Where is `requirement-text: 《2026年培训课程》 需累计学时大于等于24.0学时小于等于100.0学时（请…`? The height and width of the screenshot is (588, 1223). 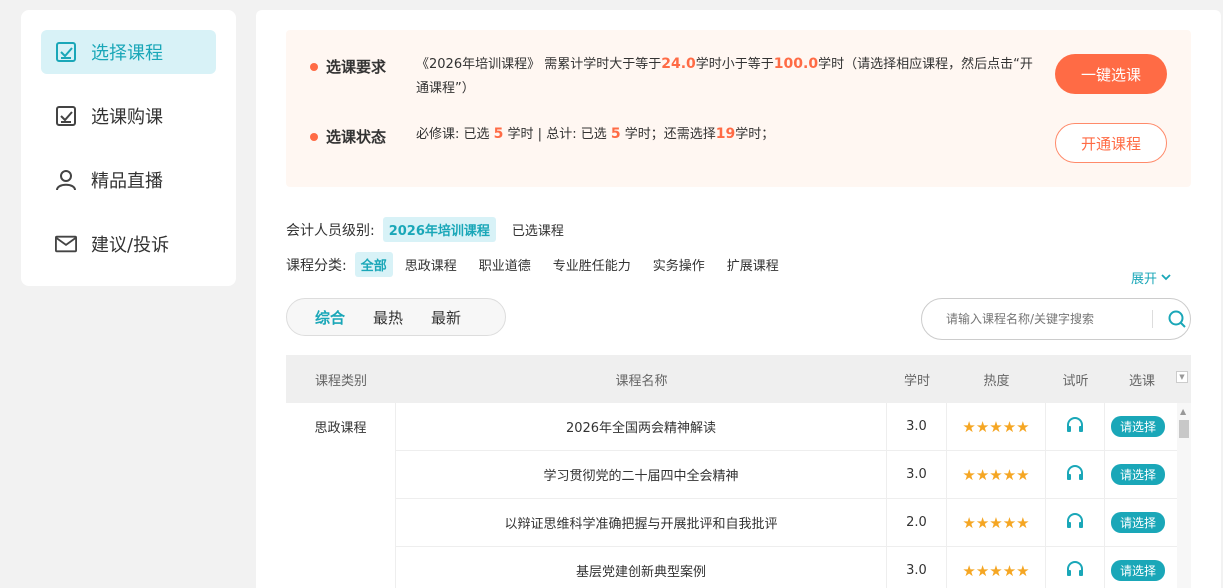
requirement-text: 《2026年培训课程》 需累计学时大于等于24.0学时小于等于100.0学时（请… is located at coordinates (726, 76).